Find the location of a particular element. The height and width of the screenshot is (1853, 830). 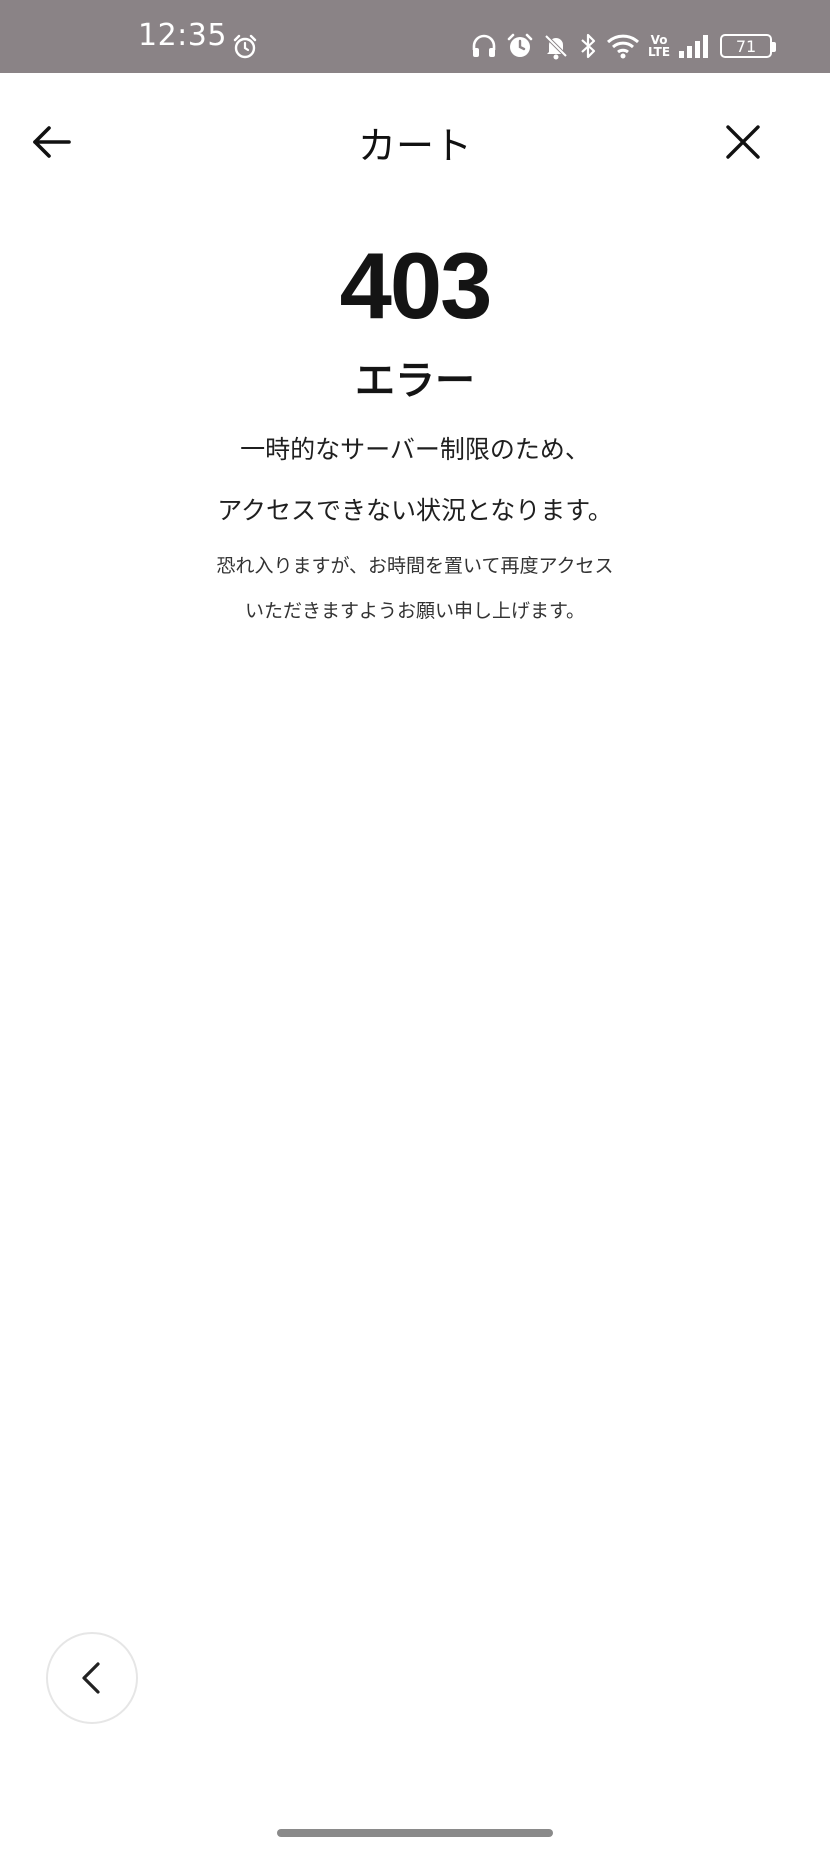

error-title: エラー is located at coordinates (415, 381).